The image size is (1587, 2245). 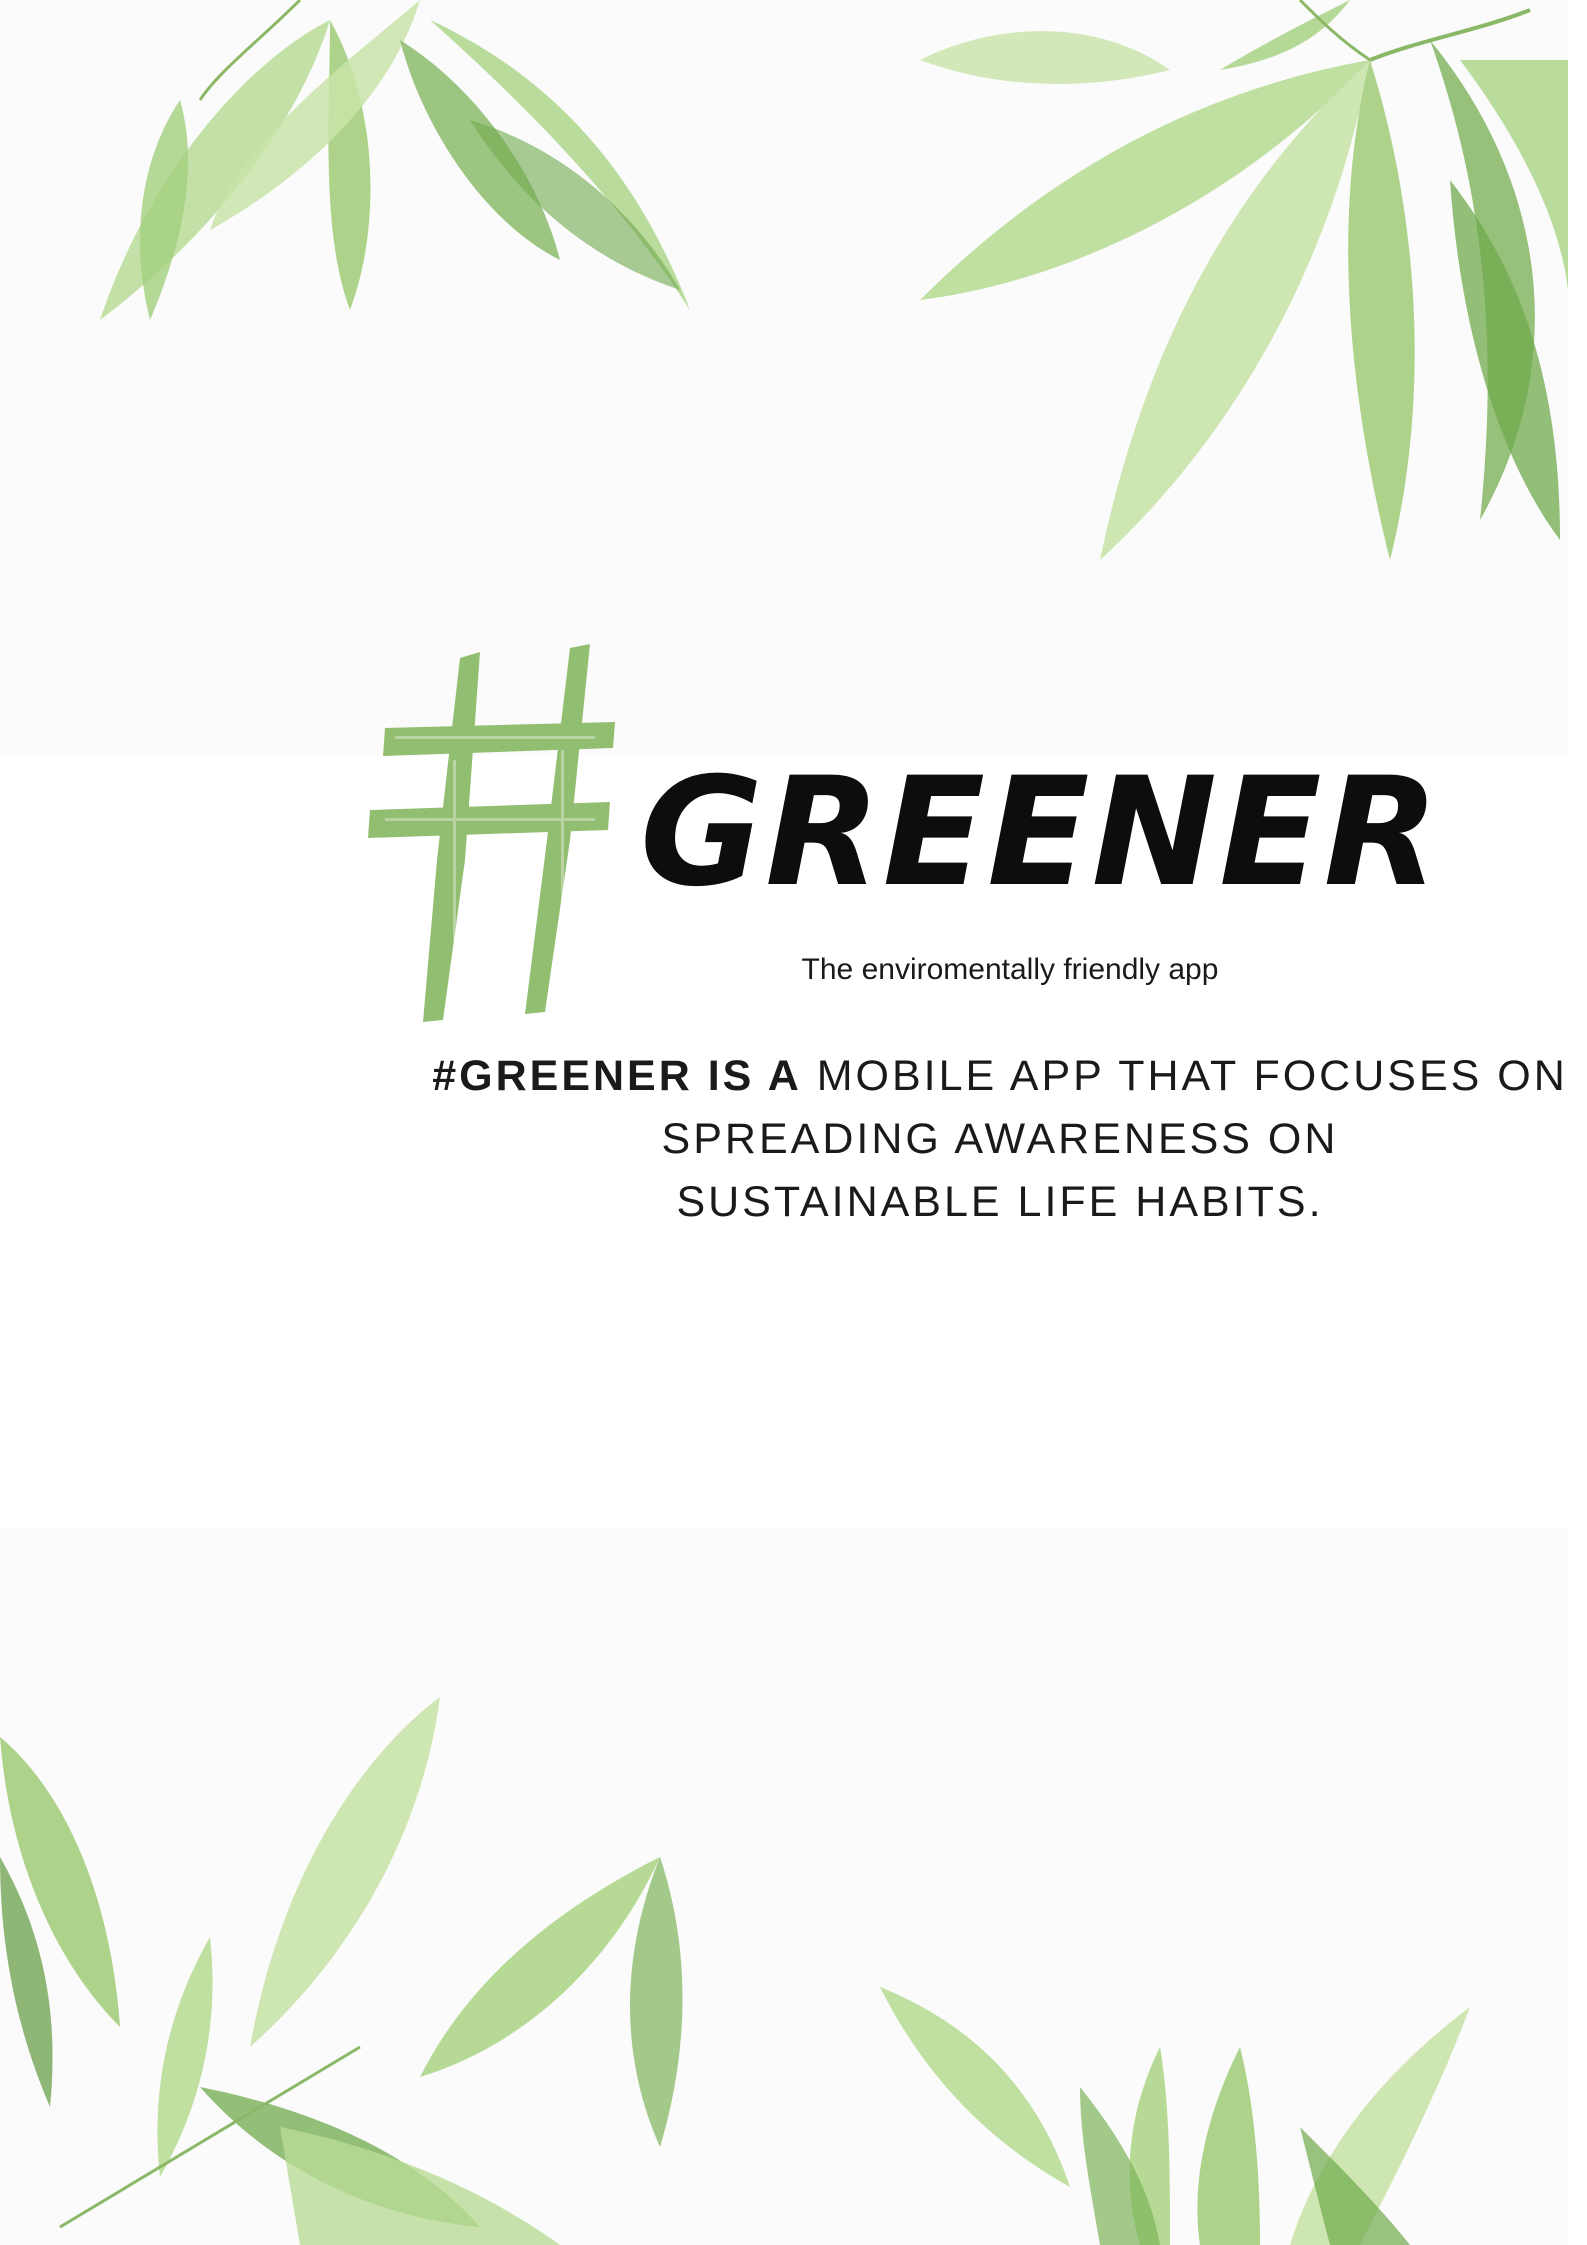 I want to click on description-line-2: SPREADING AWARENESS ON, so click(x=1000, y=1139).